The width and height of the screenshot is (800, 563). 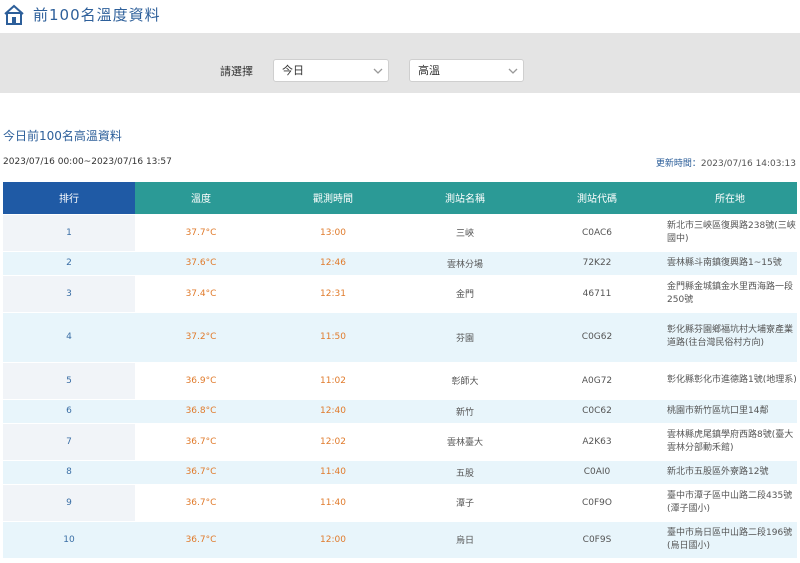 I want to click on home-icon, so click(x=14, y=15).